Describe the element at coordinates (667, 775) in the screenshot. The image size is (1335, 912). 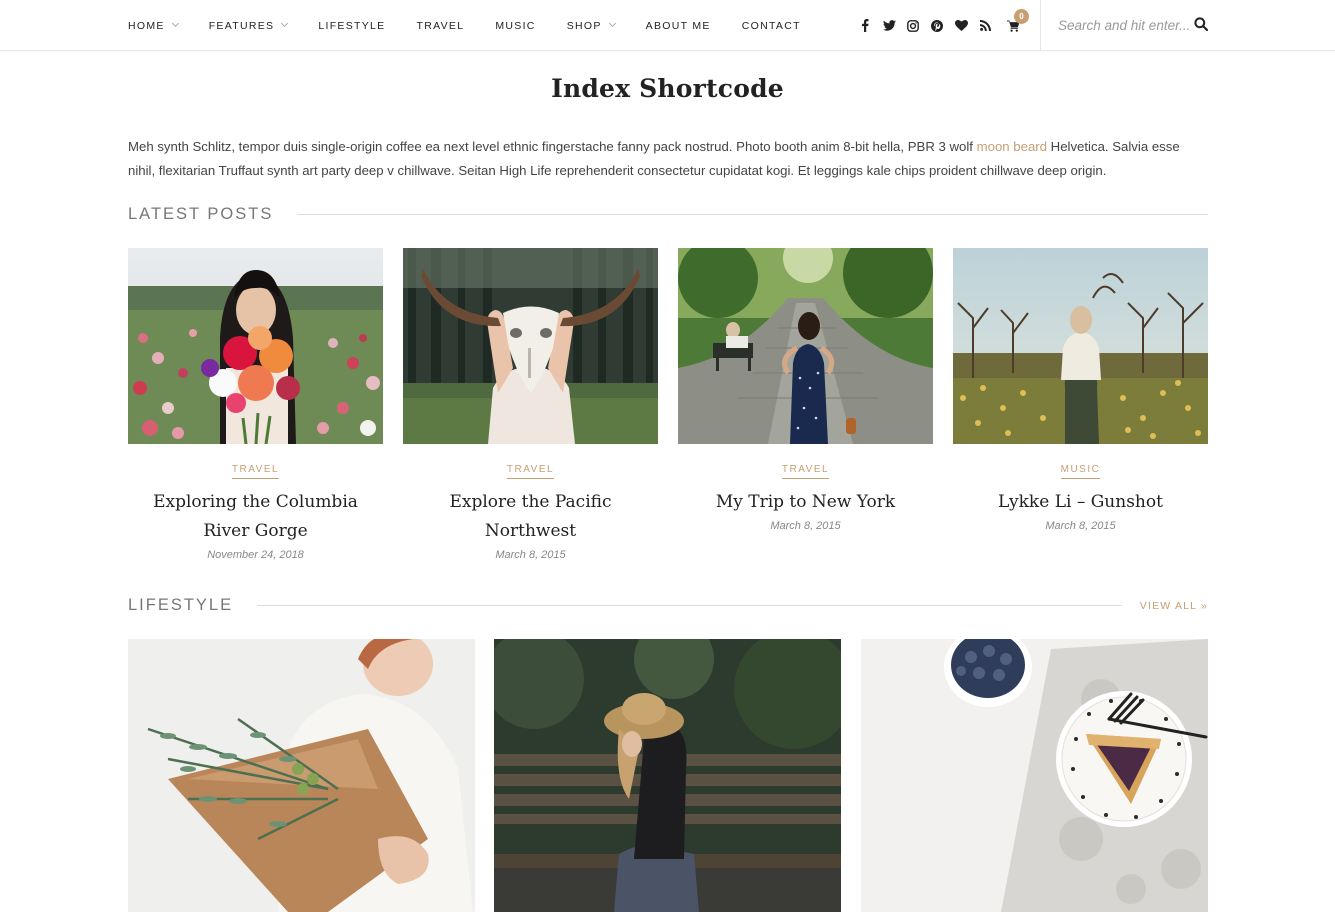
I see `lifestyle-thumbnail-bench` at that location.